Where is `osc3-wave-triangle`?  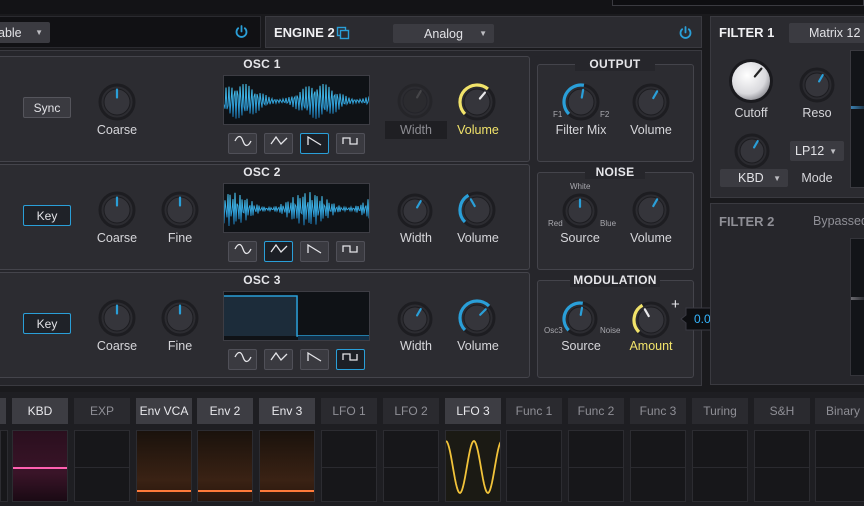 osc3-wave-triangle is located at coordinates (278, 359).